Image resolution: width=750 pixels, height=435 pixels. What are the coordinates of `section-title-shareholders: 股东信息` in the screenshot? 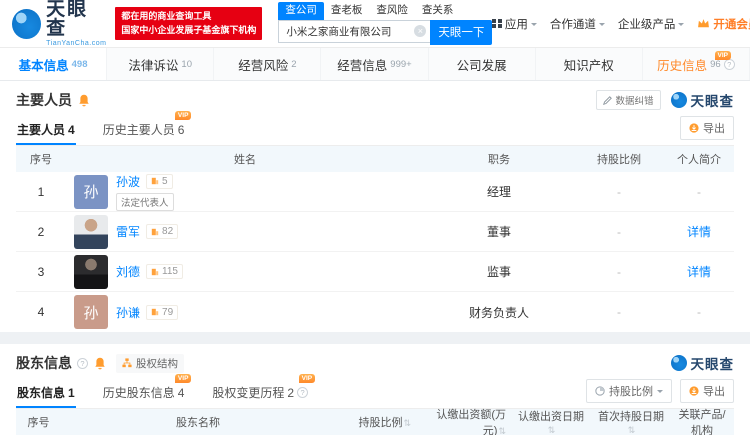 It's located at (44, 363).